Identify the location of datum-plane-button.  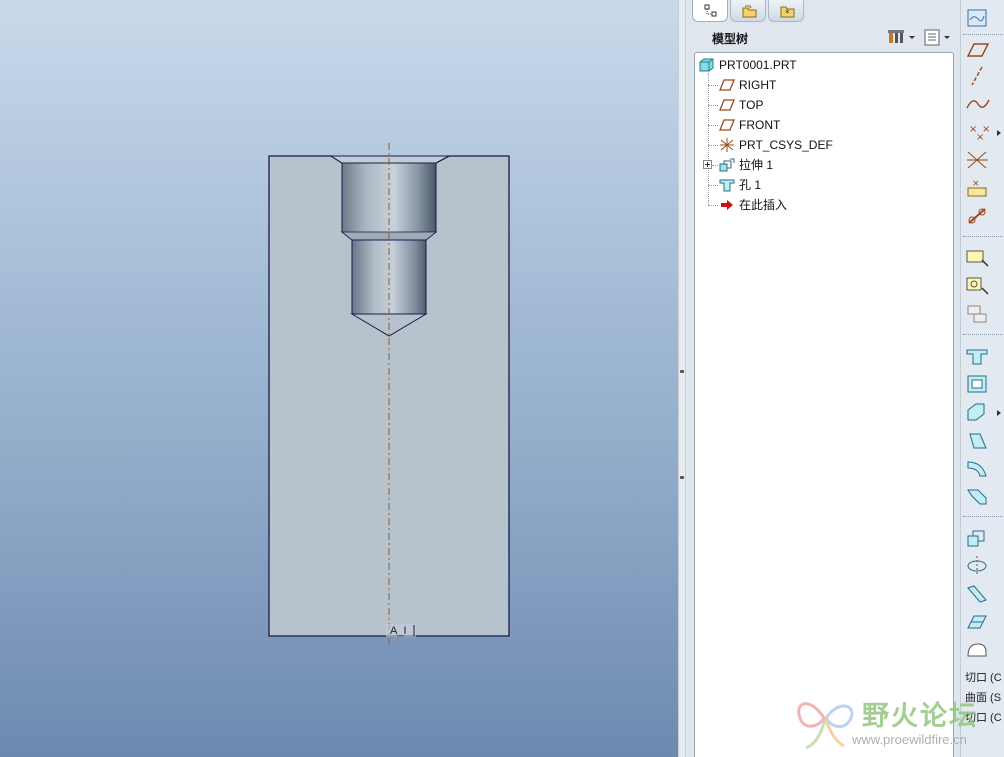
(978, 50).